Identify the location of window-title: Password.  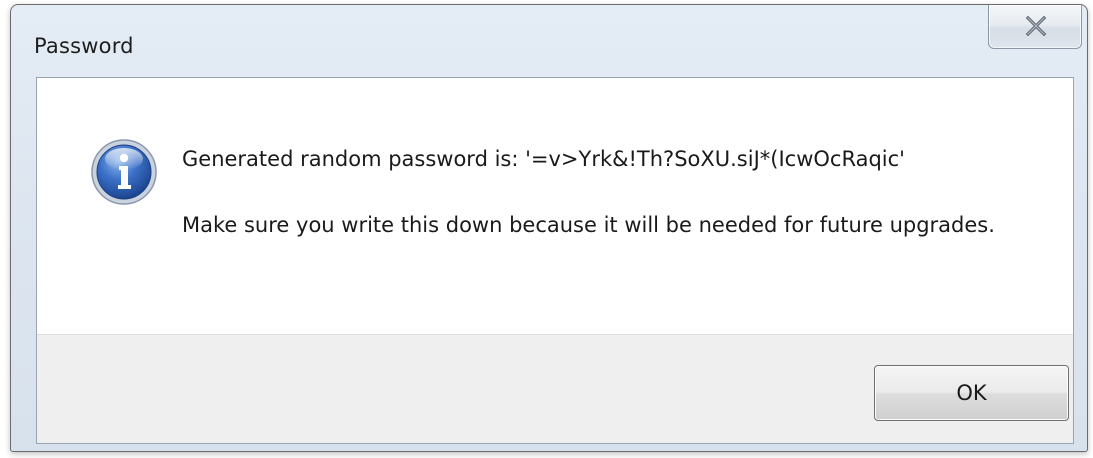
(84, 46).